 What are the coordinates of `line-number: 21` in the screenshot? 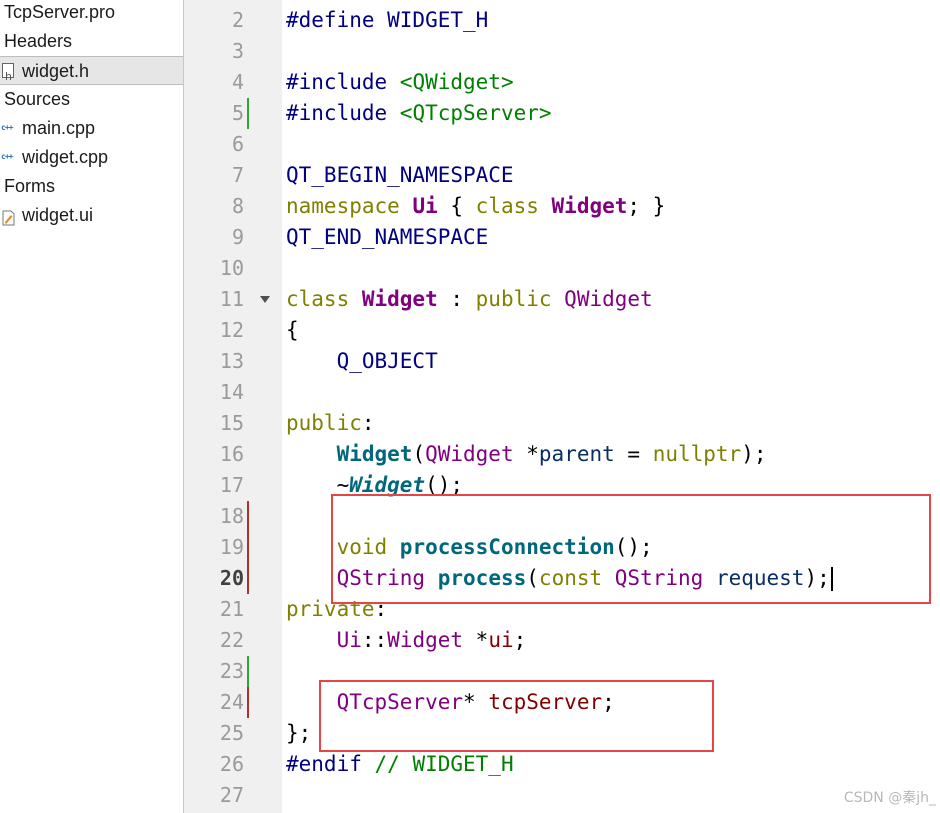 It's located at (231, 609).